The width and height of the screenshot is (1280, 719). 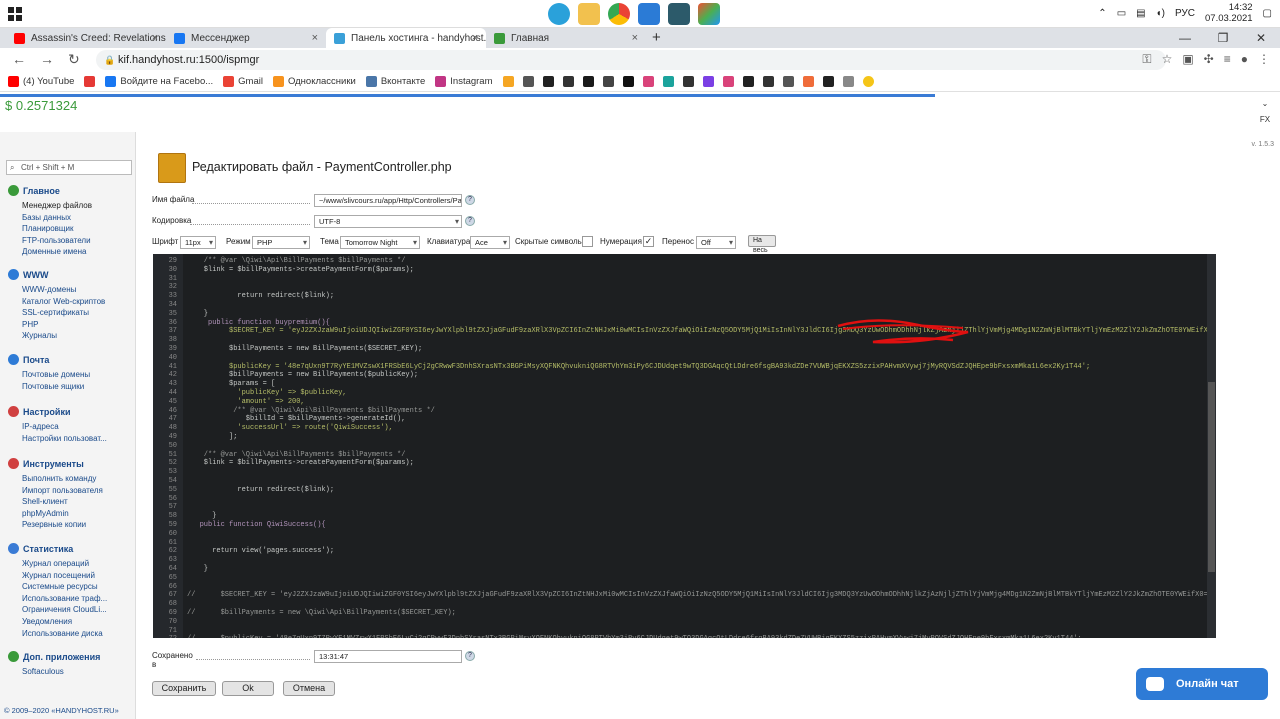 What do you see at coordinates (15, 14) in the screenshot?
I see `windows-start-icon` at bounding box center [15, 14].